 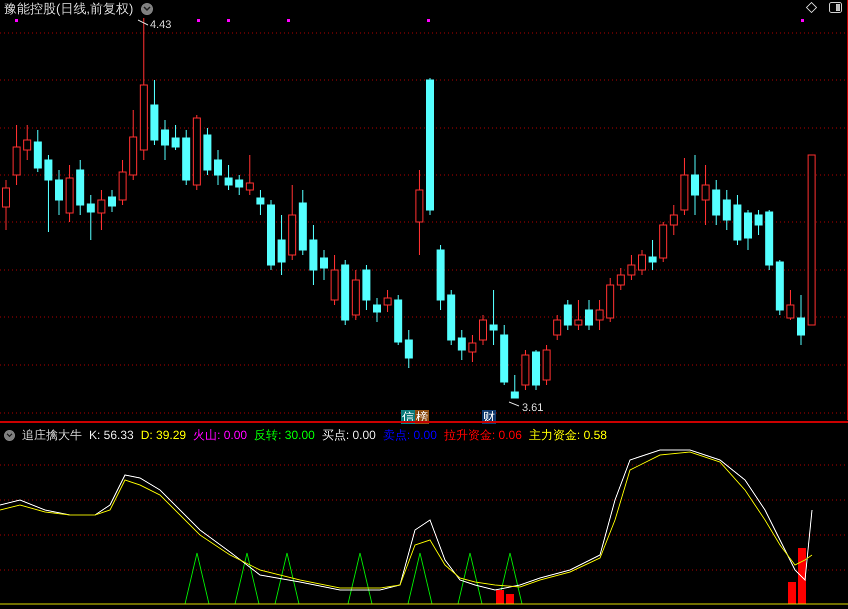 What do you see at coordinates (349, 435) in the screenshot?
I see `indicator-reading: 买点: 0.00` at bounding box center [349, 435].